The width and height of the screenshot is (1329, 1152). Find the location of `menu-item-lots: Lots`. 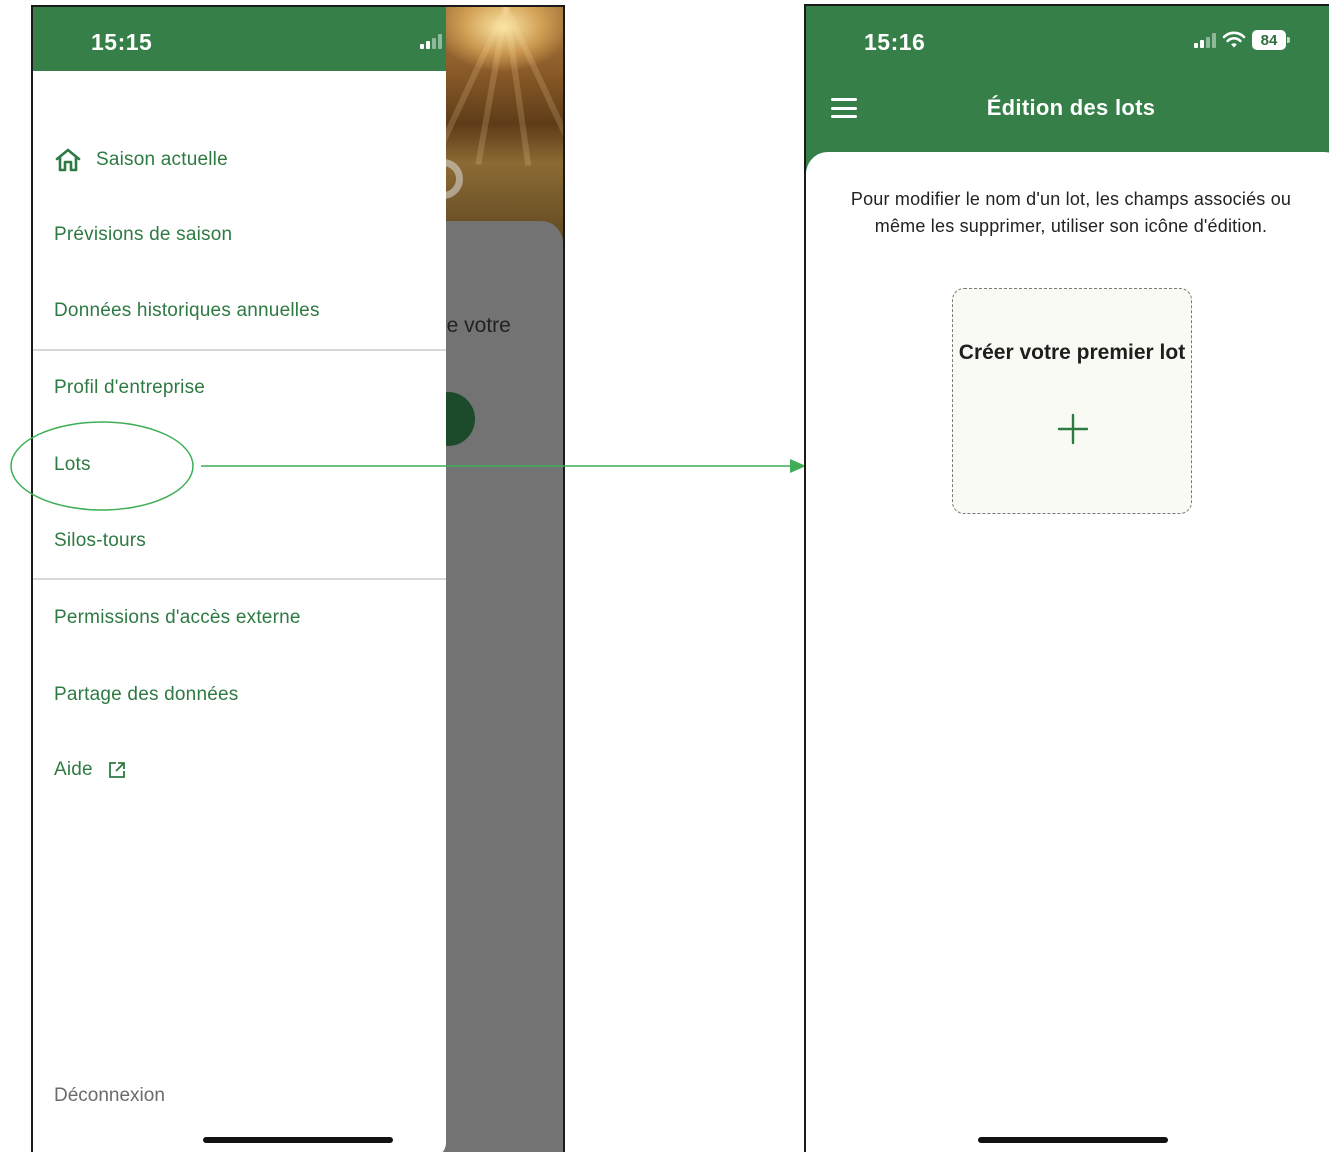

menu-item-lots: Lots is located at coordinates (72, 465).